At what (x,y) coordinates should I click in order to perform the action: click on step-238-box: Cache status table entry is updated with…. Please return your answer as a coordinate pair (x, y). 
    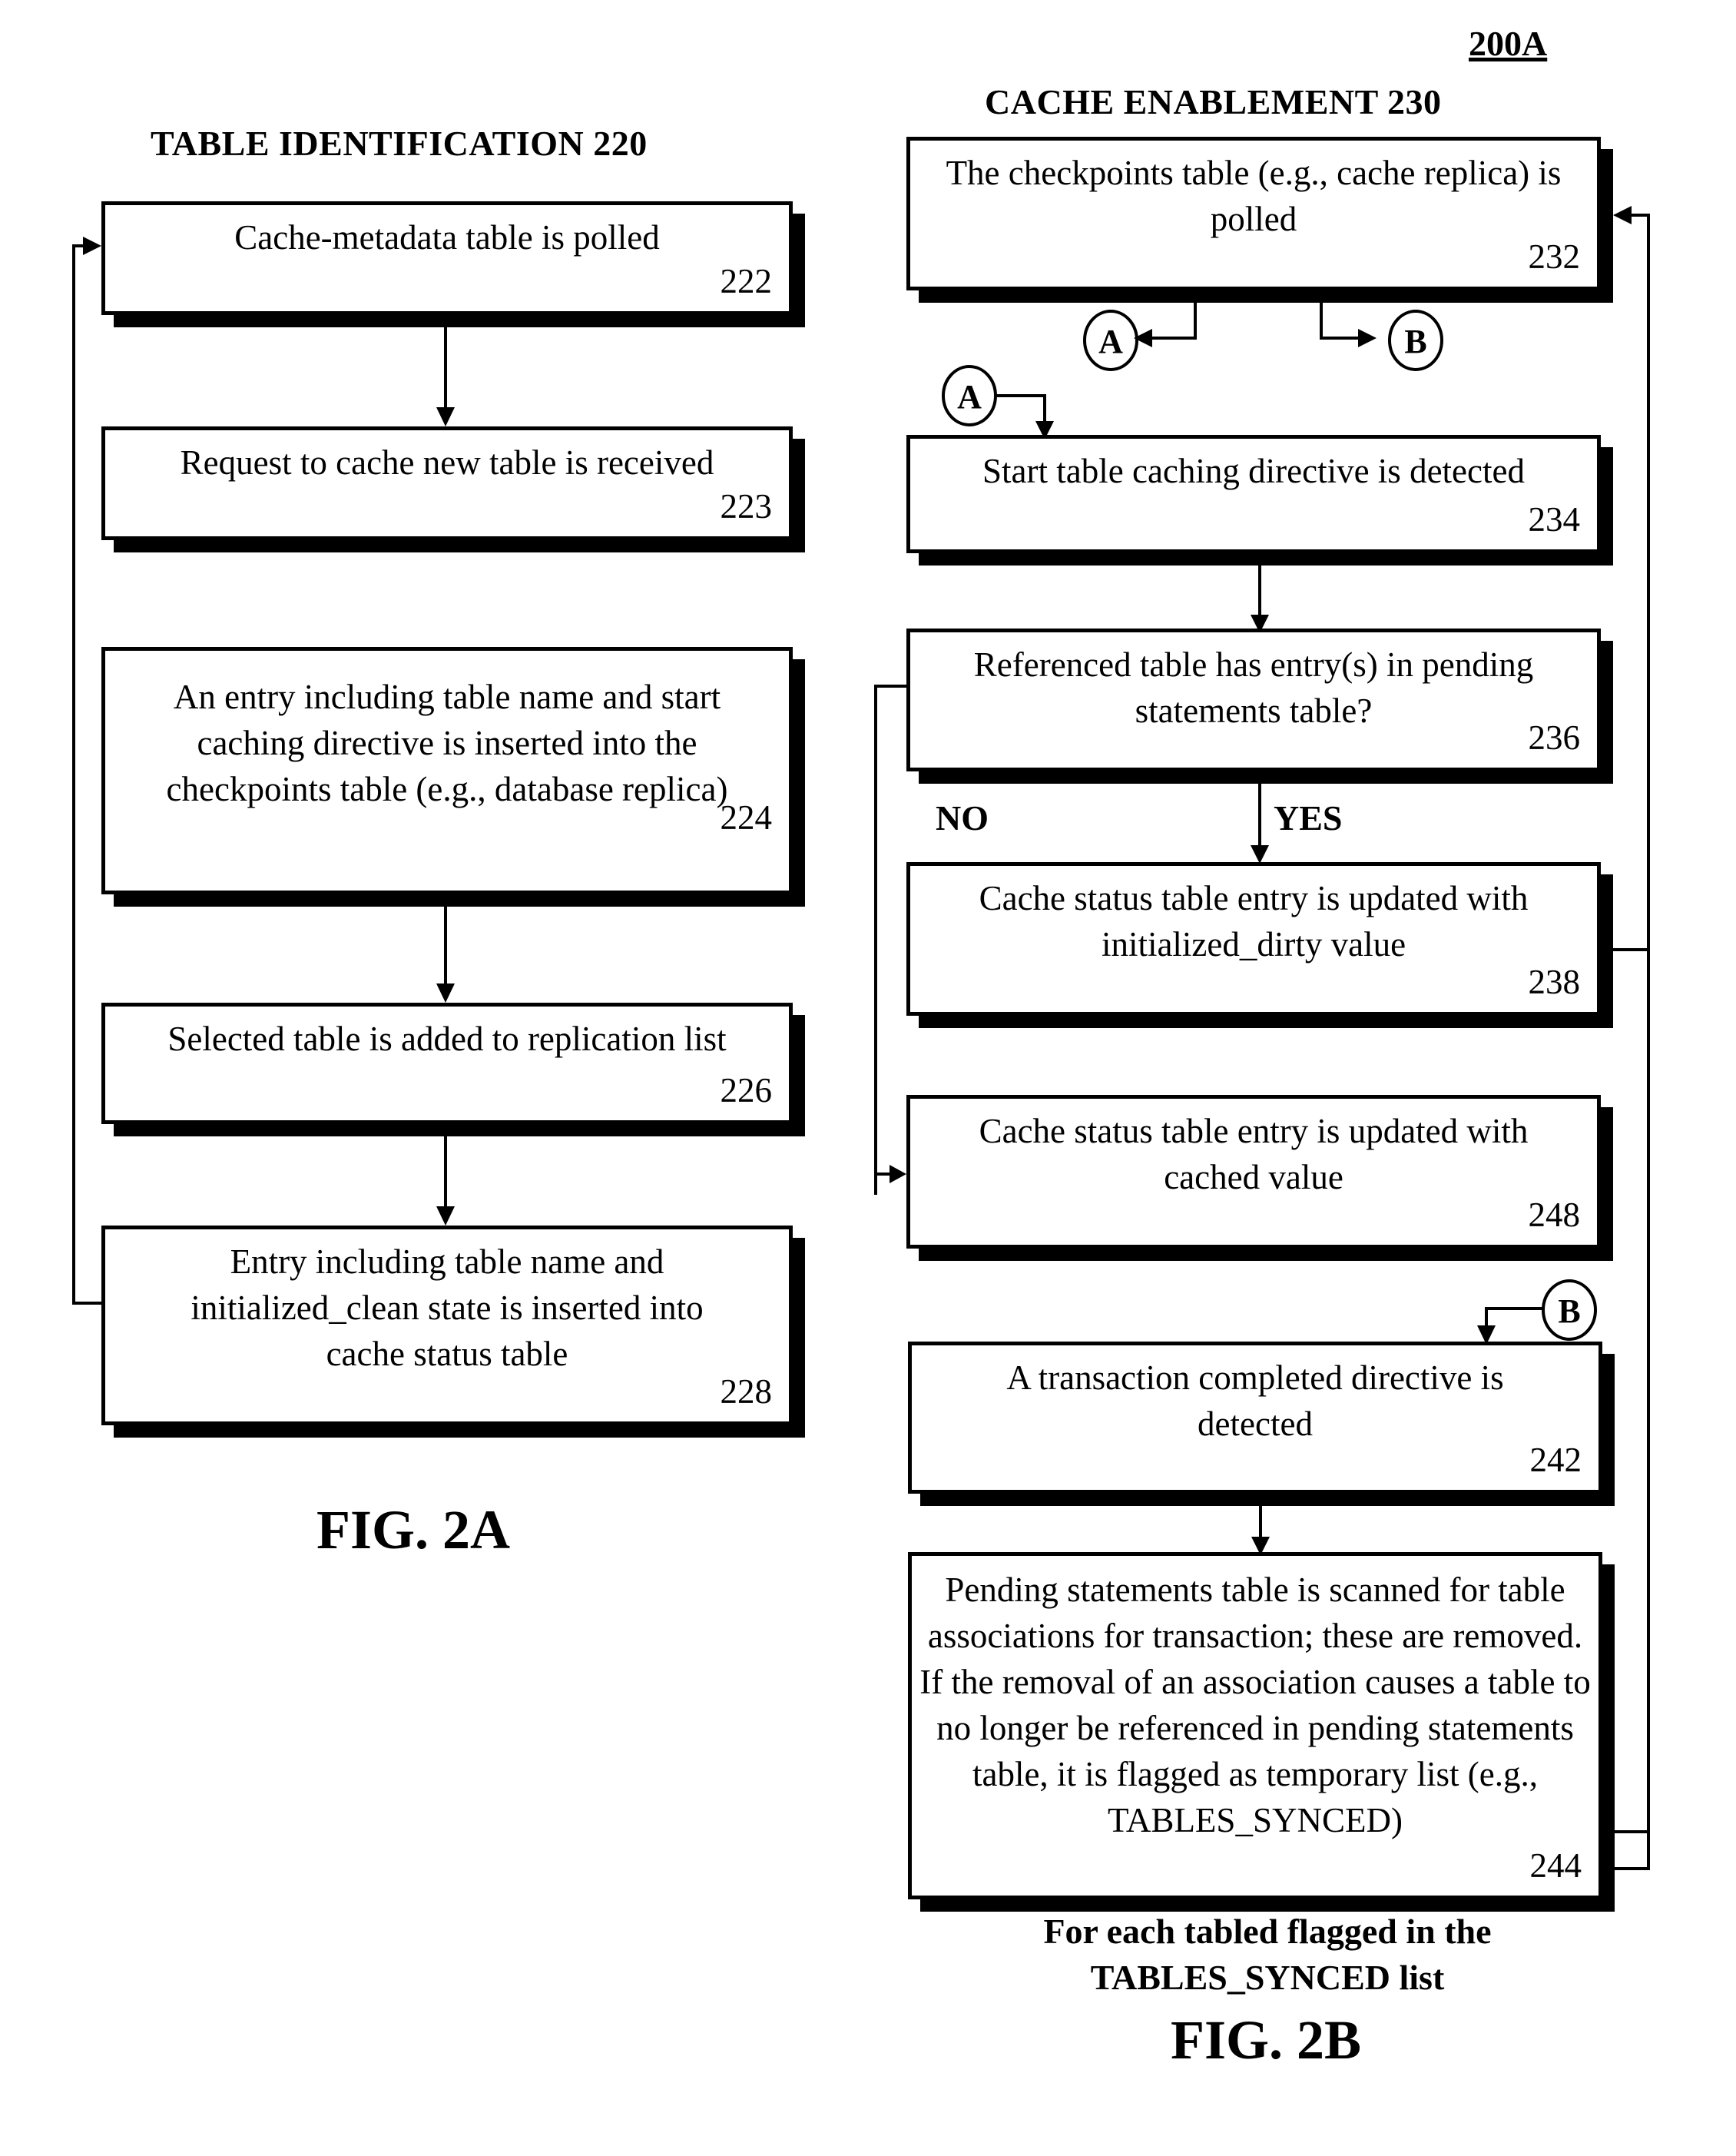
    Looking at the image, I should click on (1253, 939).